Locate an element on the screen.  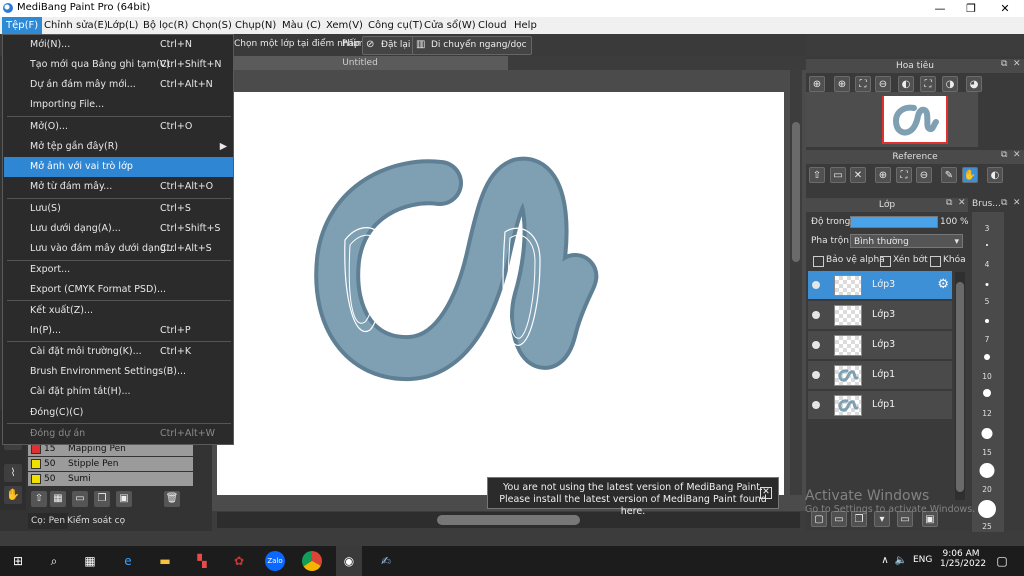
brush-item: 50 Sumi is located at coordinates (110, 479).